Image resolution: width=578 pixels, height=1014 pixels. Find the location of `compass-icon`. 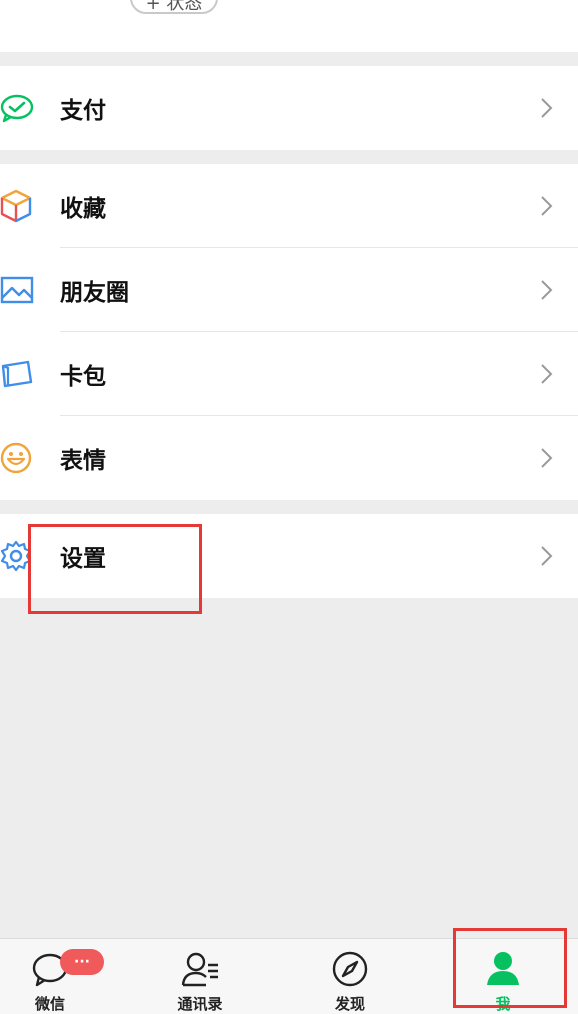

compass-icon is located at coordinates (350, 969).